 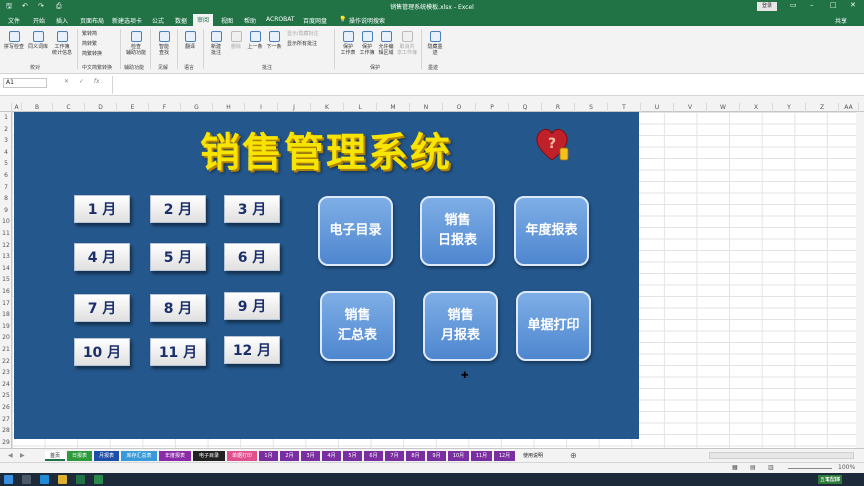 What do you see at coordinates (415, 456) in the screenshot?
I see `sheet-tab: 8月` at bounding box center [415, 456].